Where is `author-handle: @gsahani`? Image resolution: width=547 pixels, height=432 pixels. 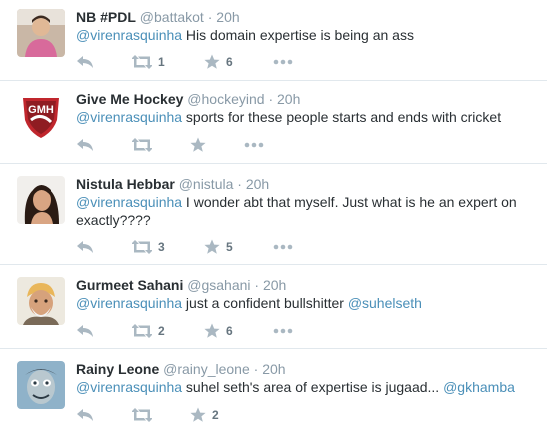
author-handle: @gsahani is located at coordinates (218, 285).